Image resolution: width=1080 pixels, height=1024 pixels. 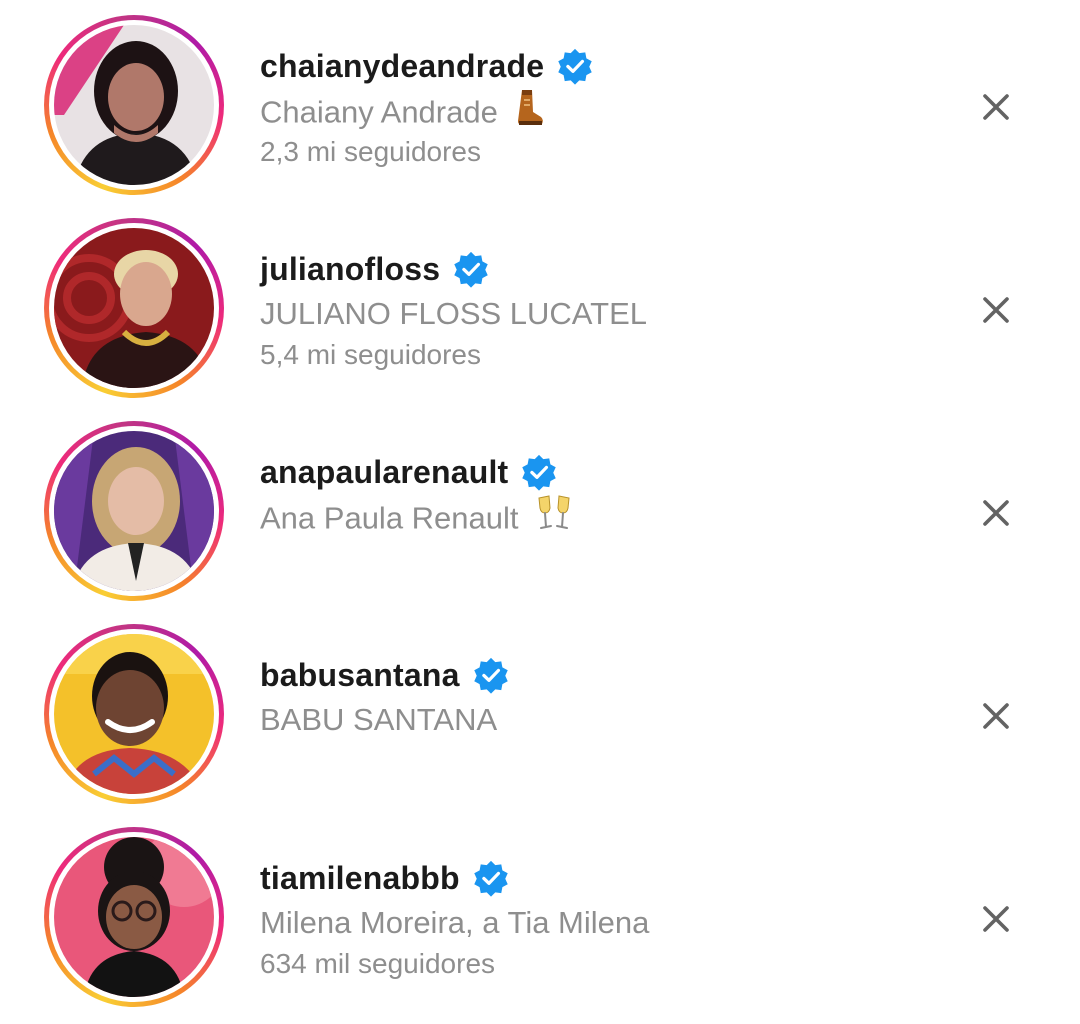 What do you see at coordinates (350, 269) in the screenshot?
I see `username: julianofloss` at bounding box center [350, 269].